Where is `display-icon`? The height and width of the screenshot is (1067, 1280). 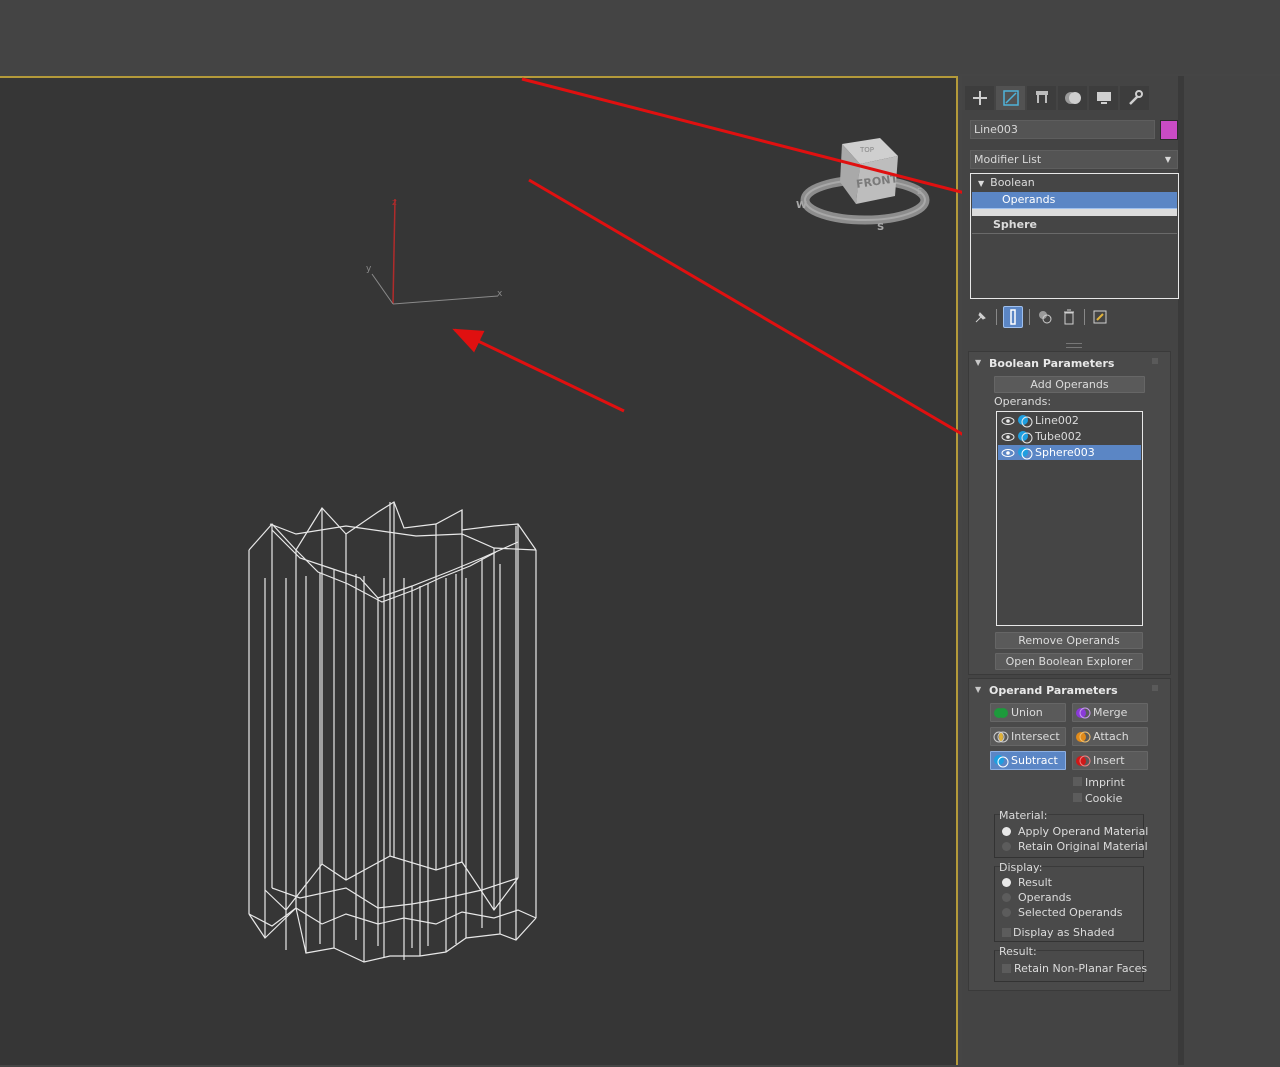 display-icon is located at coordinates (1103, 98).